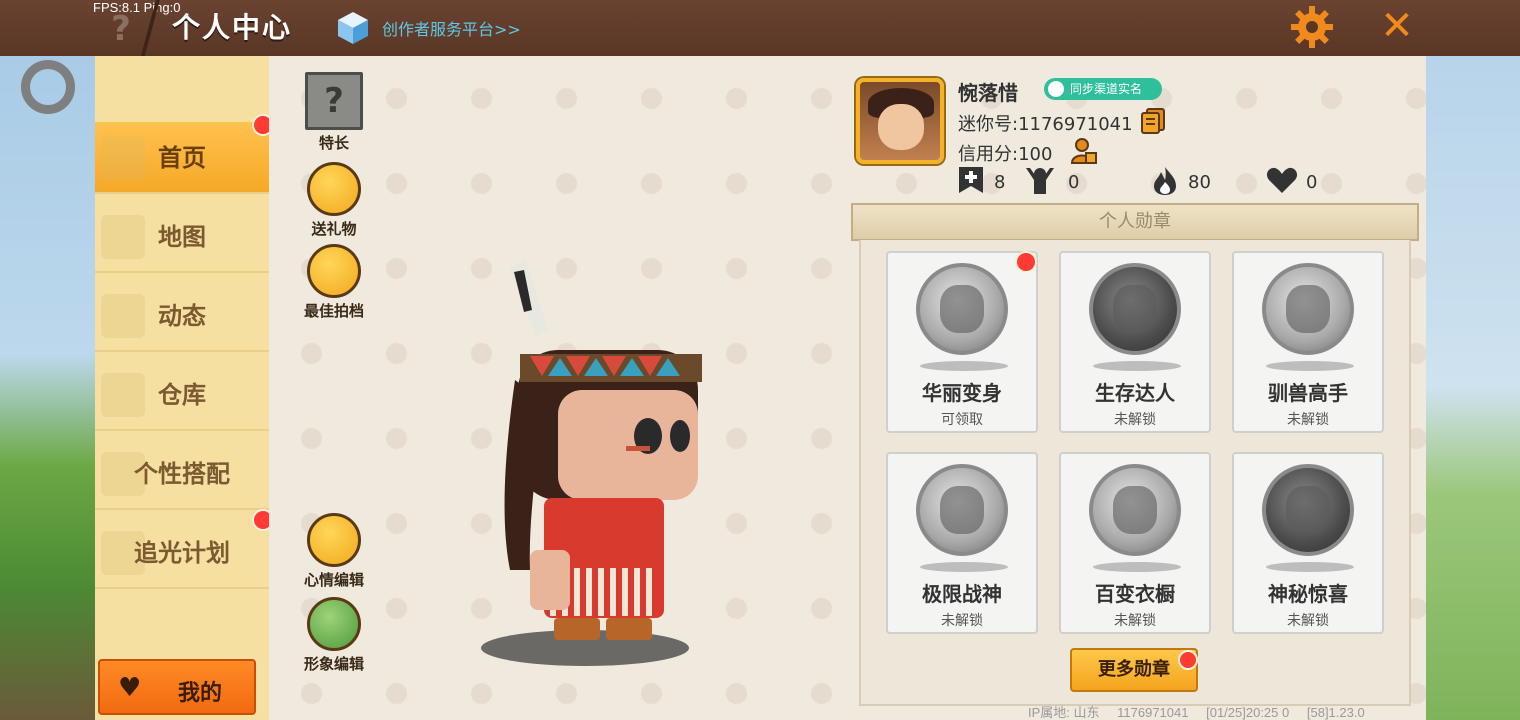 The width and height of the screenshot is (1520, 720). Describe the element at coordinates (1106, 89) in the screenshot. I see `sync-realname-label: 同步渠道实名` at that location.